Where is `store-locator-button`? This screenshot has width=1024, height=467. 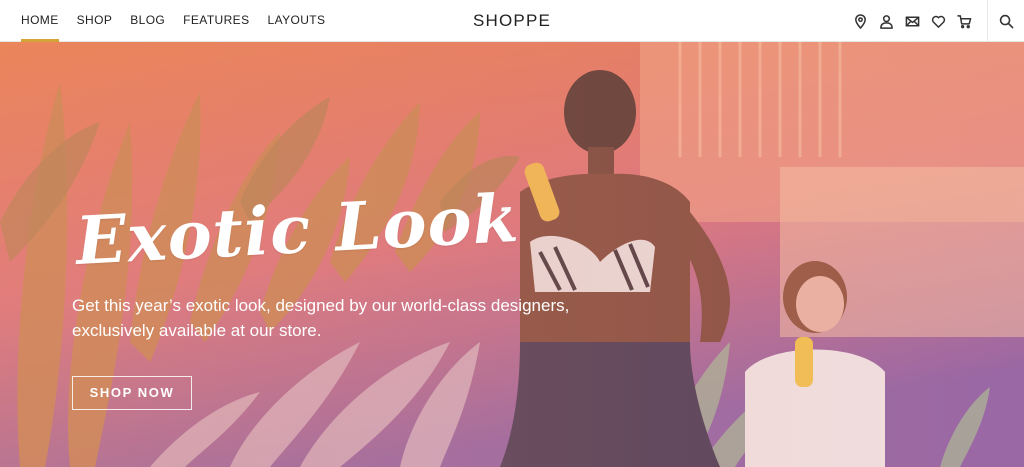
store-locator-button is located at coordinates (860, 21).